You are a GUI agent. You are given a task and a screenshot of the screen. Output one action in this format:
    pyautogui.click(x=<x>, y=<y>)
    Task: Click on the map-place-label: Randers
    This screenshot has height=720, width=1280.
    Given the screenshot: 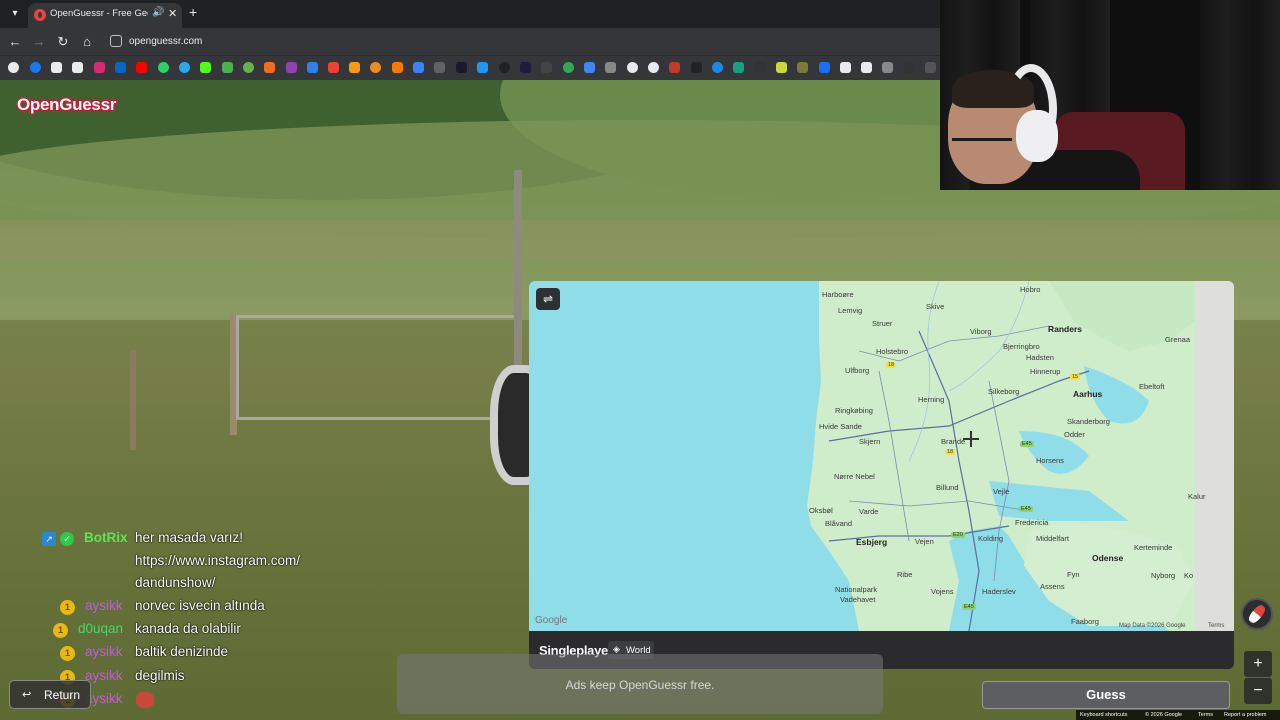 What is the action you would take?
    pyautogui.click(x=1065, y=329)
    